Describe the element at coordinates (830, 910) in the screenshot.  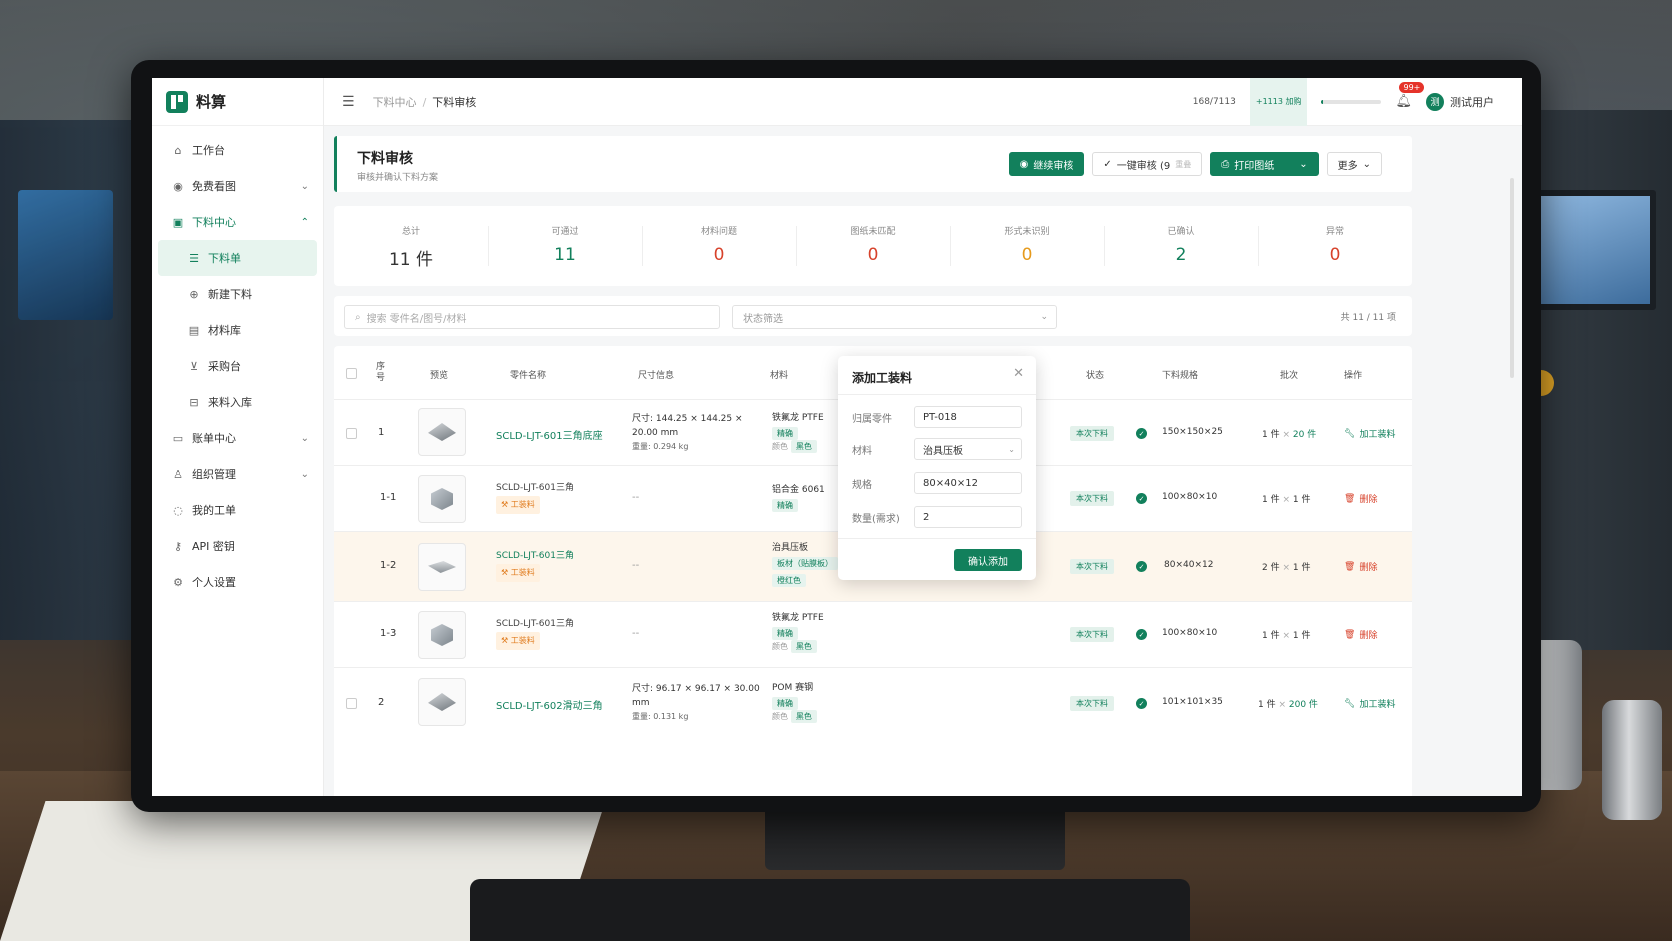
I see `keyboard` at that location.